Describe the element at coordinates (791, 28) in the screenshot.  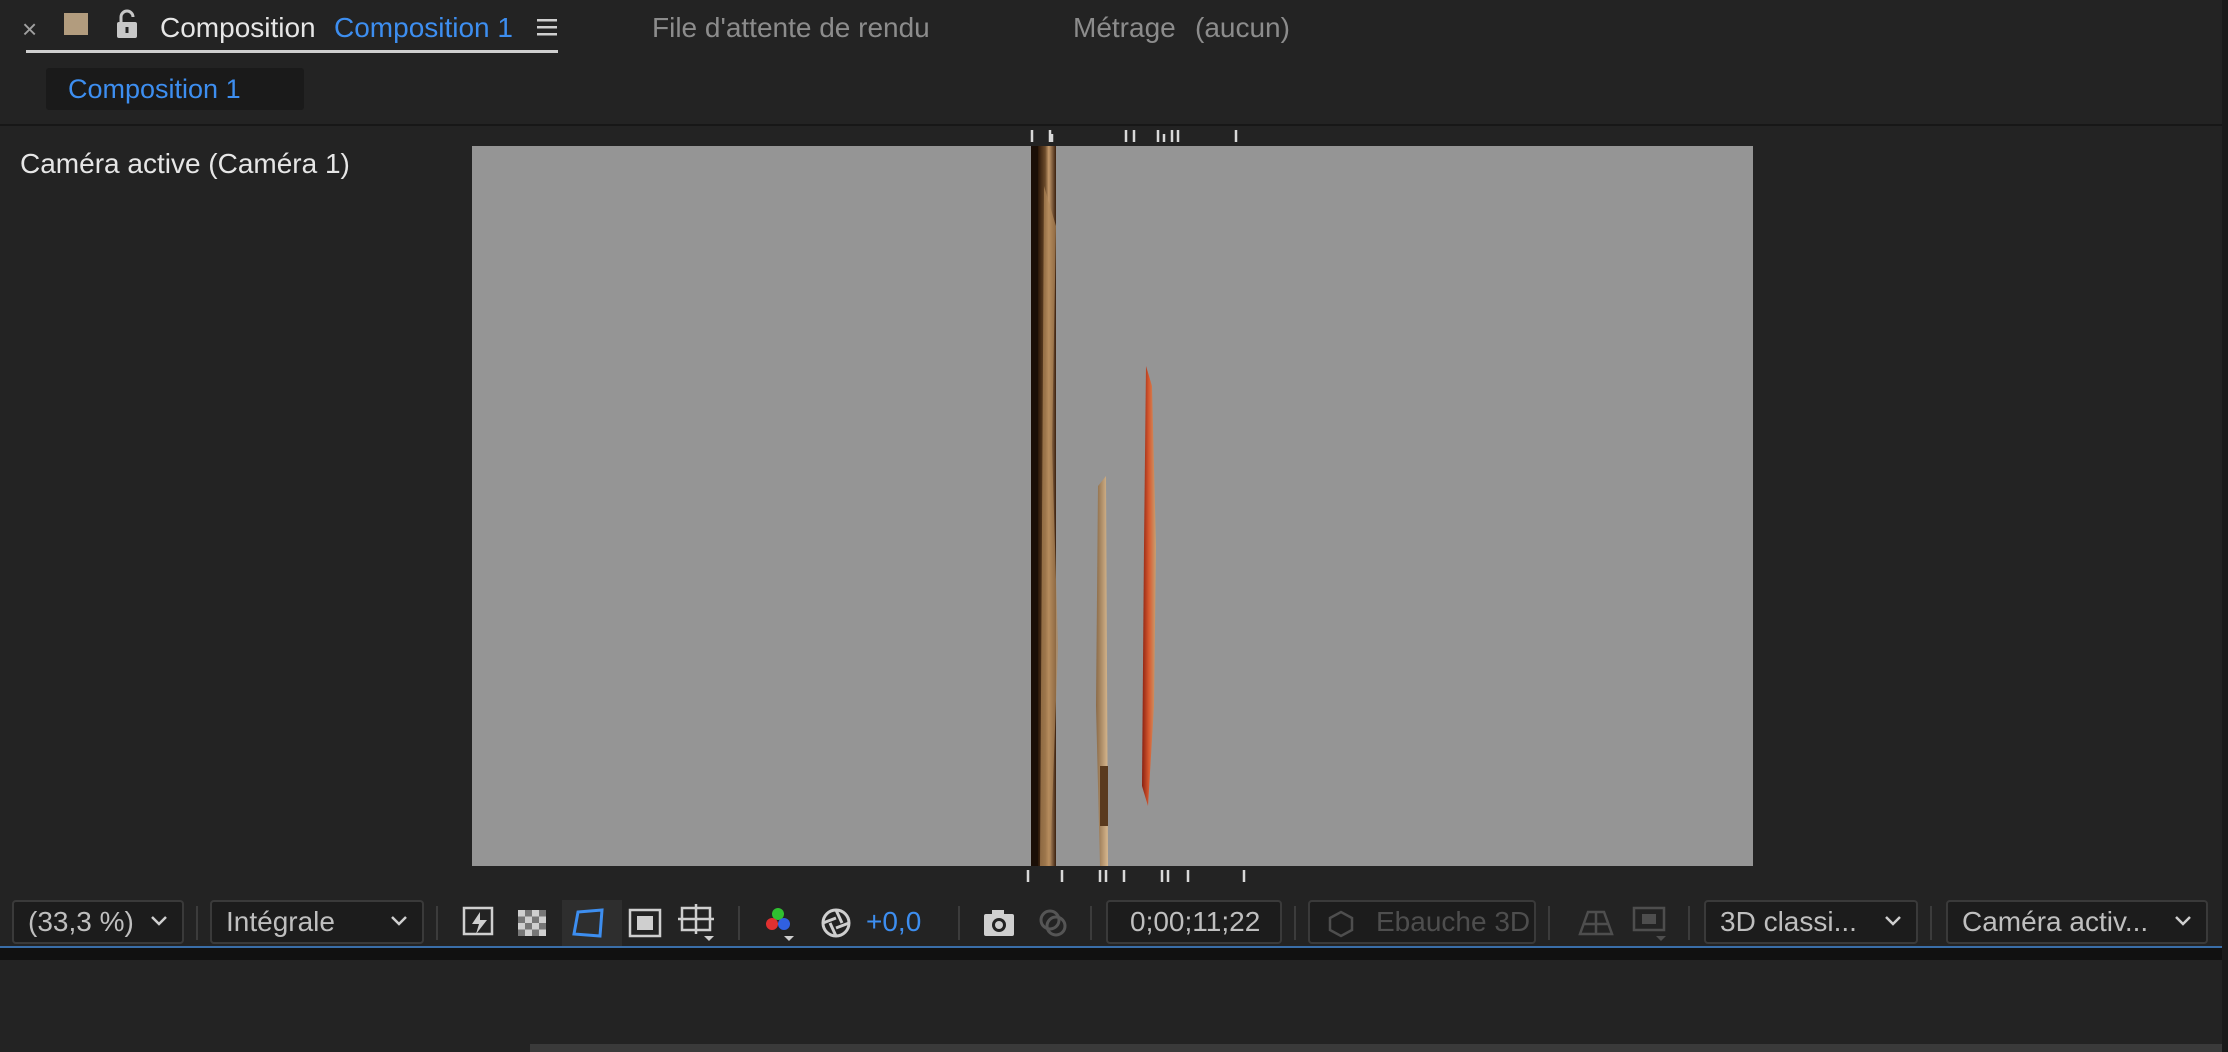
I see `tab-render-queue: File d'attente de rendu` at that location.